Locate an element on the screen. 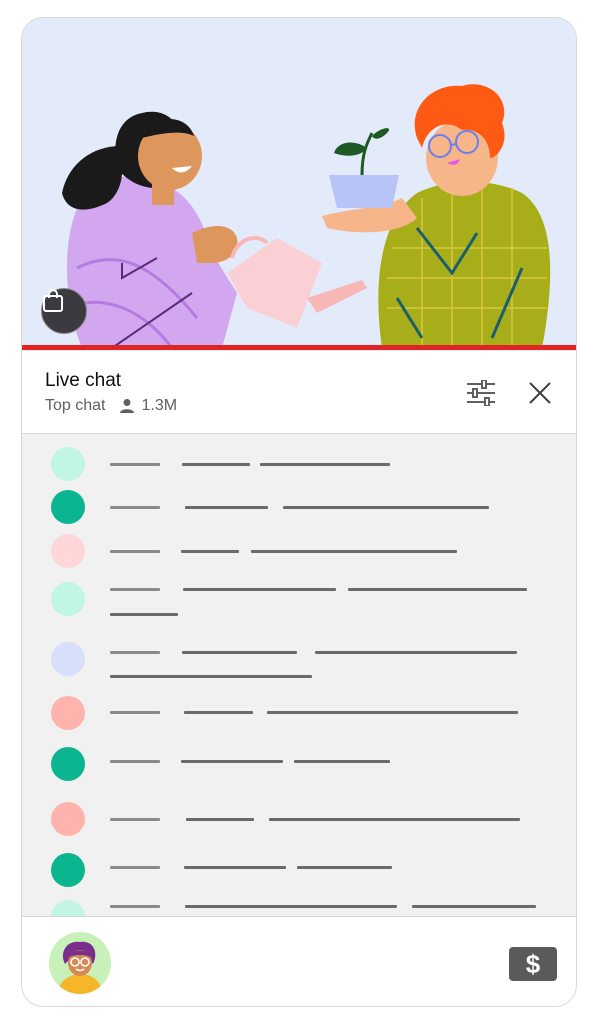  chat-title: Live chat is located at coordinates (83, 380).